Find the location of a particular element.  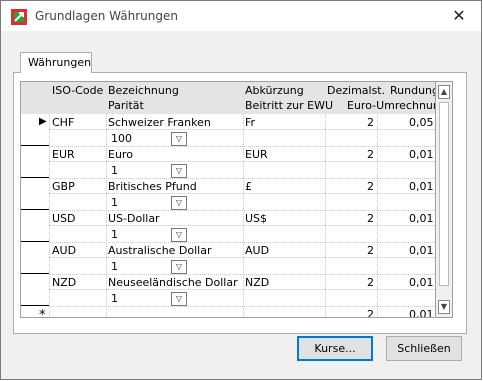

cell-iso-code: GBP is located at coordinates (63, 186).